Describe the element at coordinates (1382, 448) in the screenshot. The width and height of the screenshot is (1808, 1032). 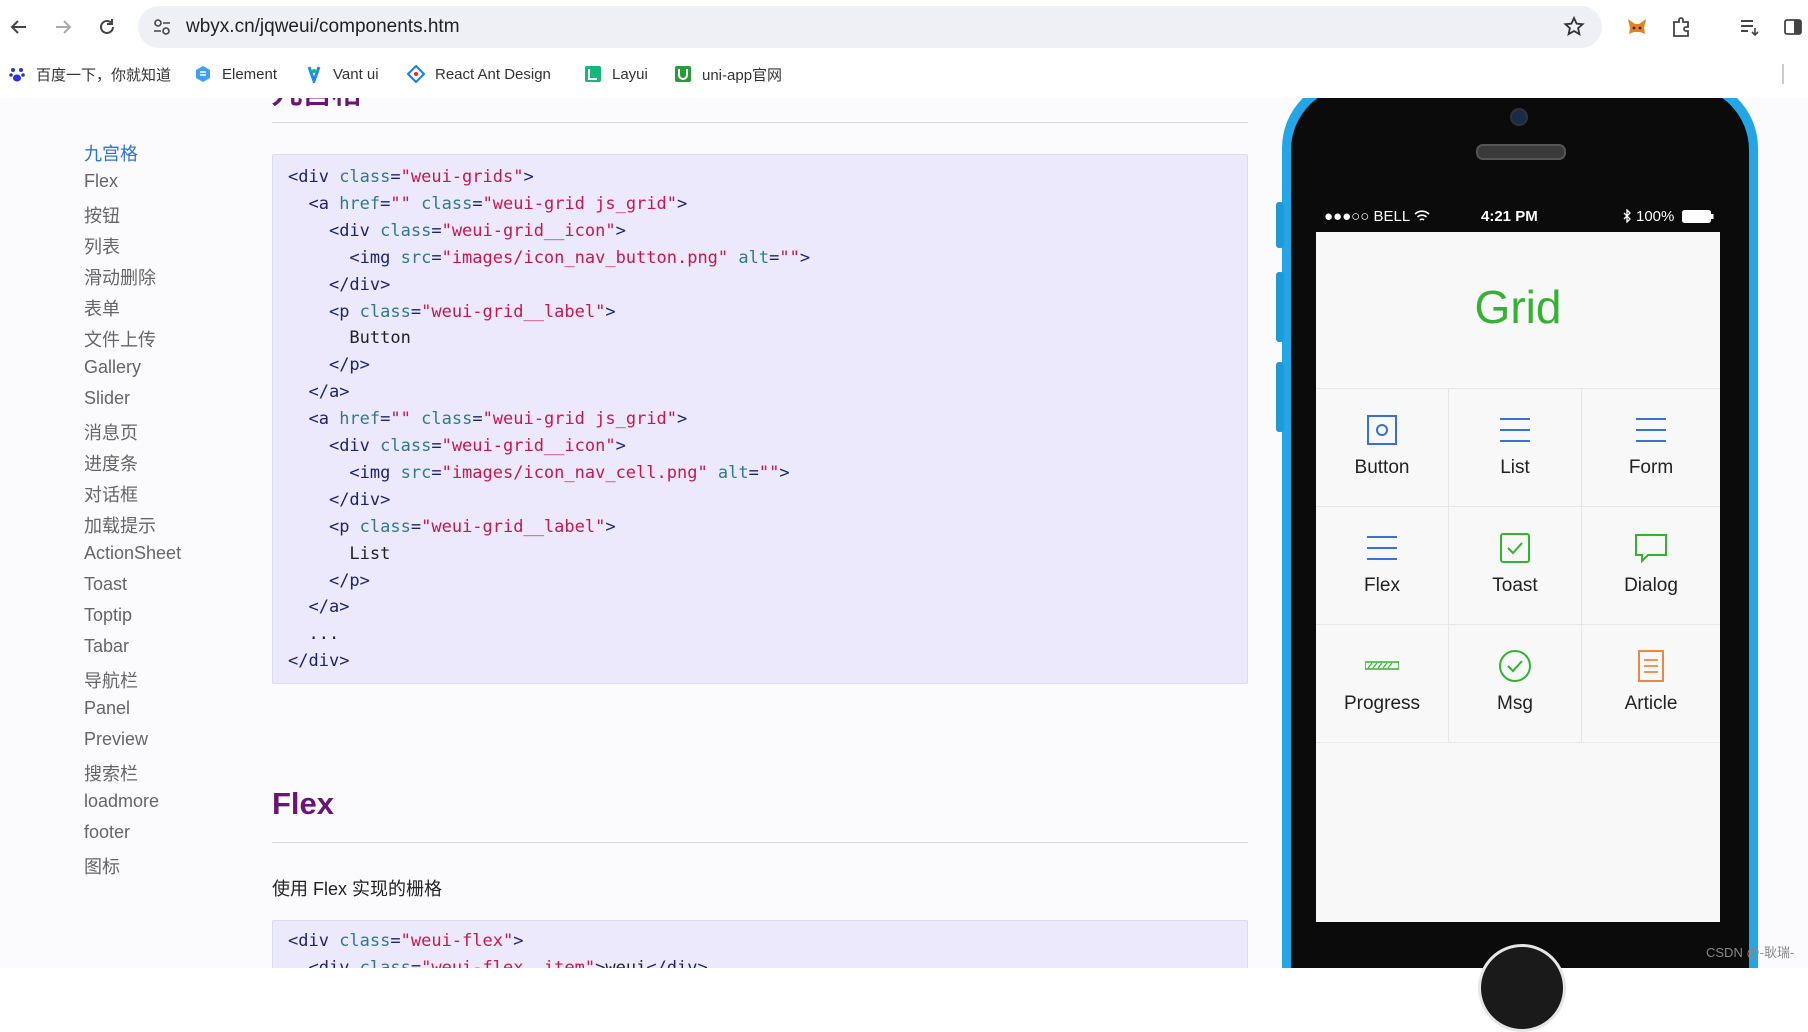
I see `grid-item-button: Button` at that location.